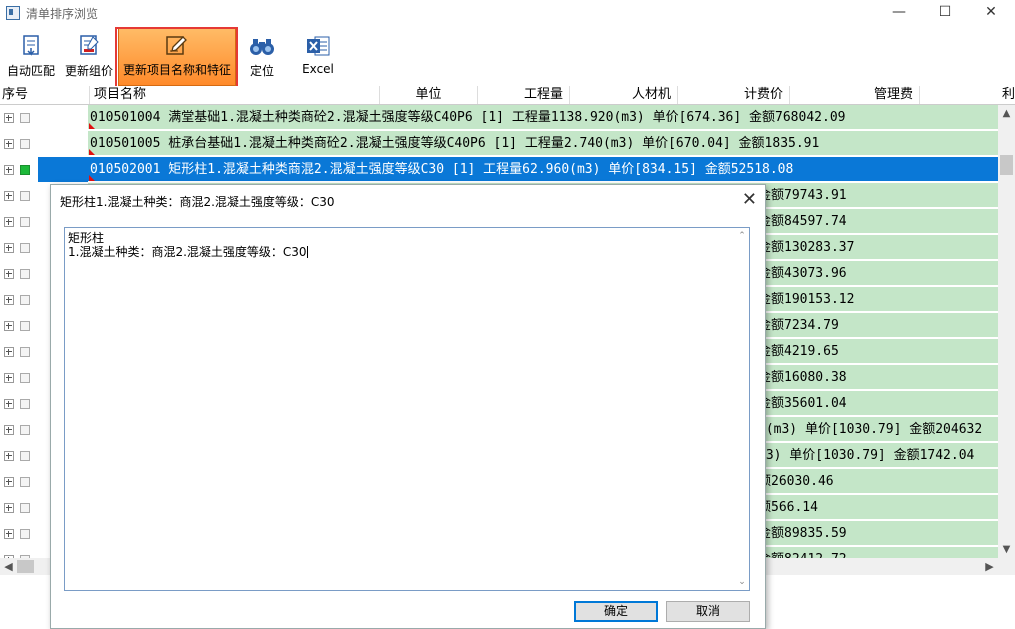 The height and width of the screenshot is (629, 1015). I want to click on scroll-left-icon: ◀, so click(8, 566).